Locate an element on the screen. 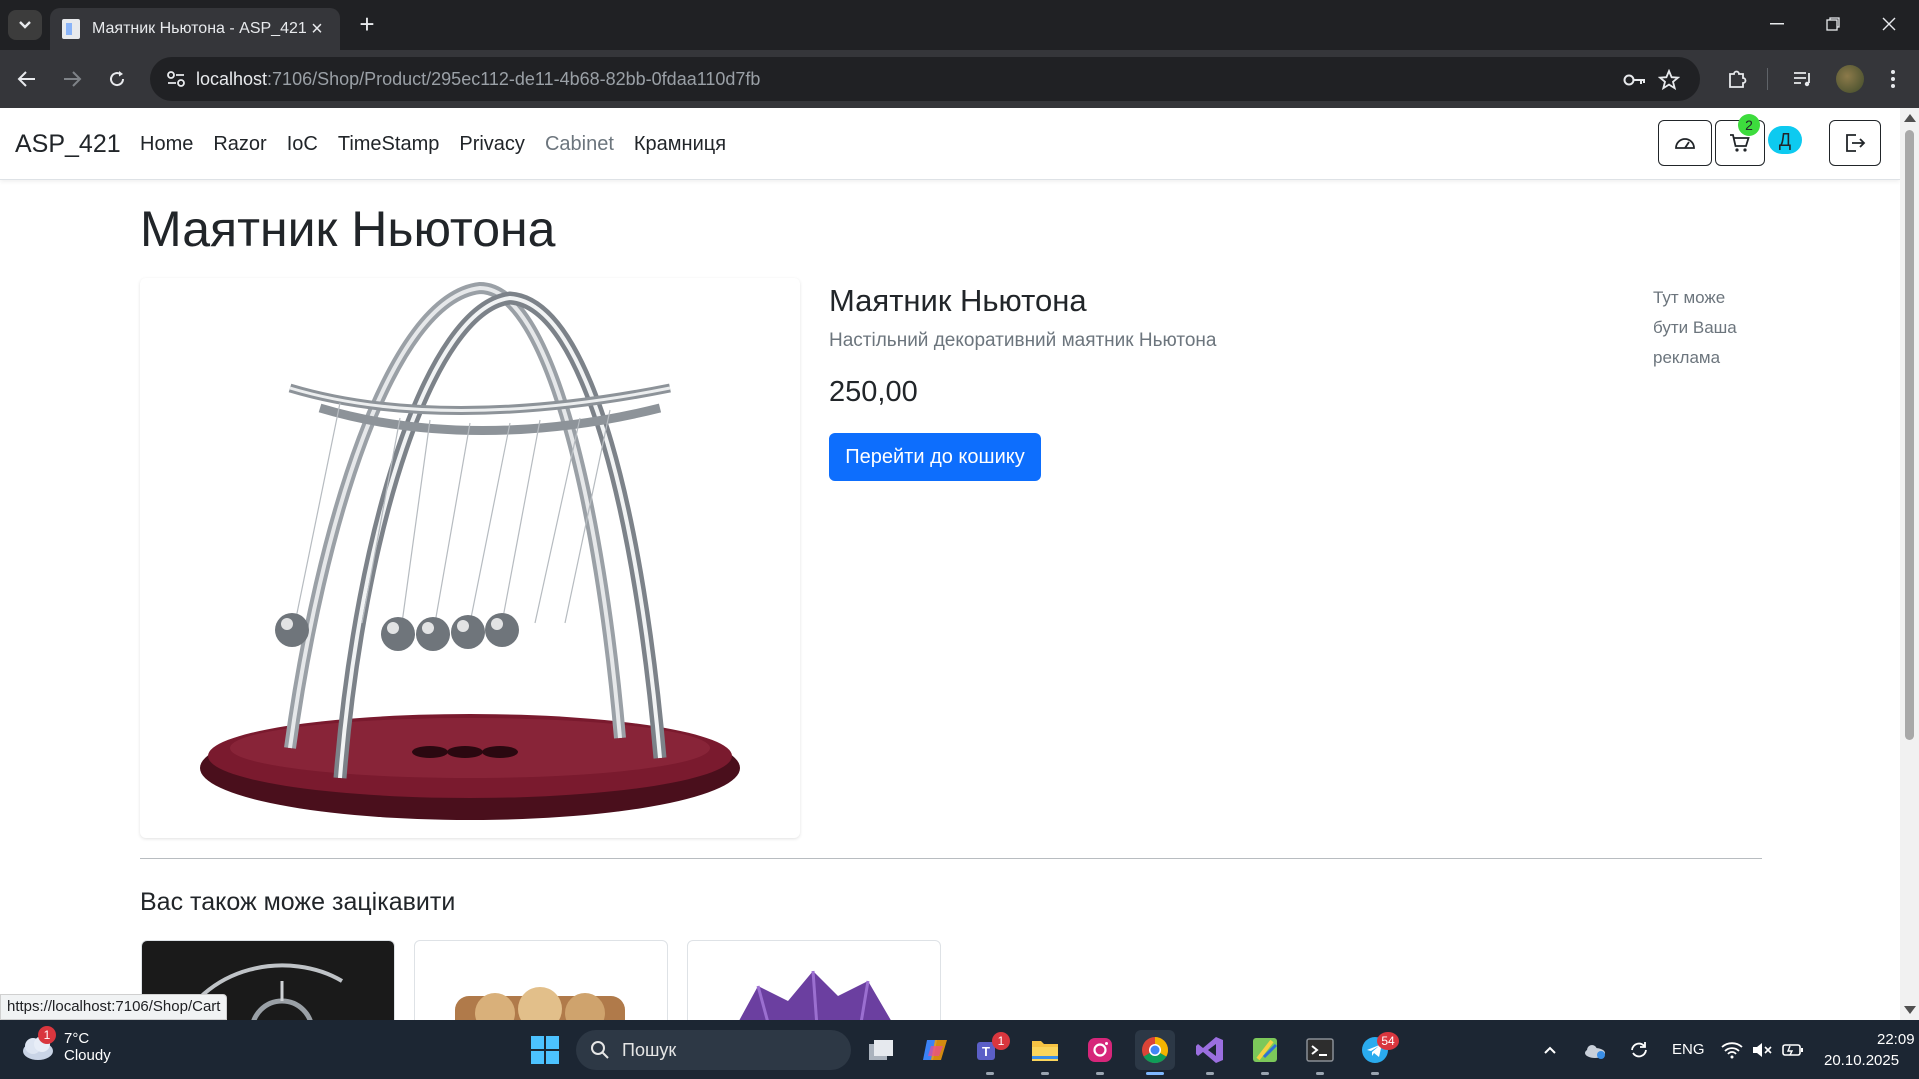  reload-icon is located at coordinates (117, 79).